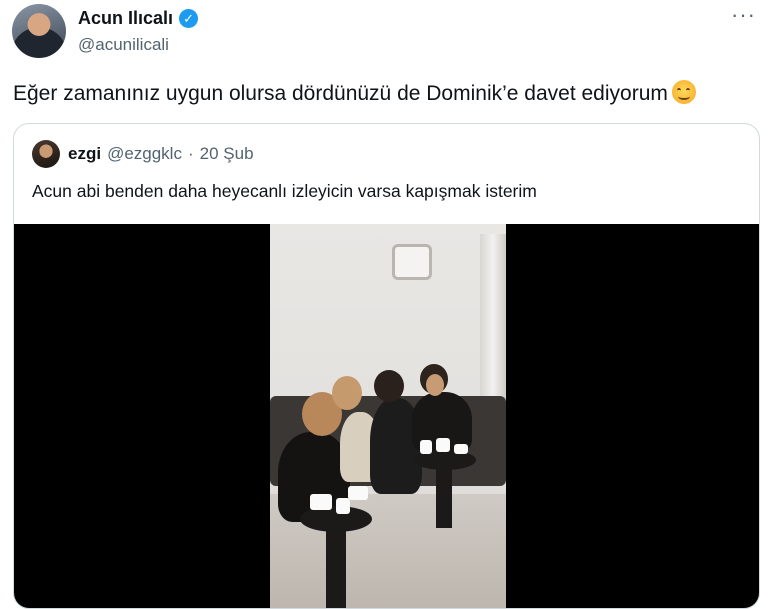 This screenshot has height=609, width=770. I want to click on side-table-left-leg, so click(336, 566).